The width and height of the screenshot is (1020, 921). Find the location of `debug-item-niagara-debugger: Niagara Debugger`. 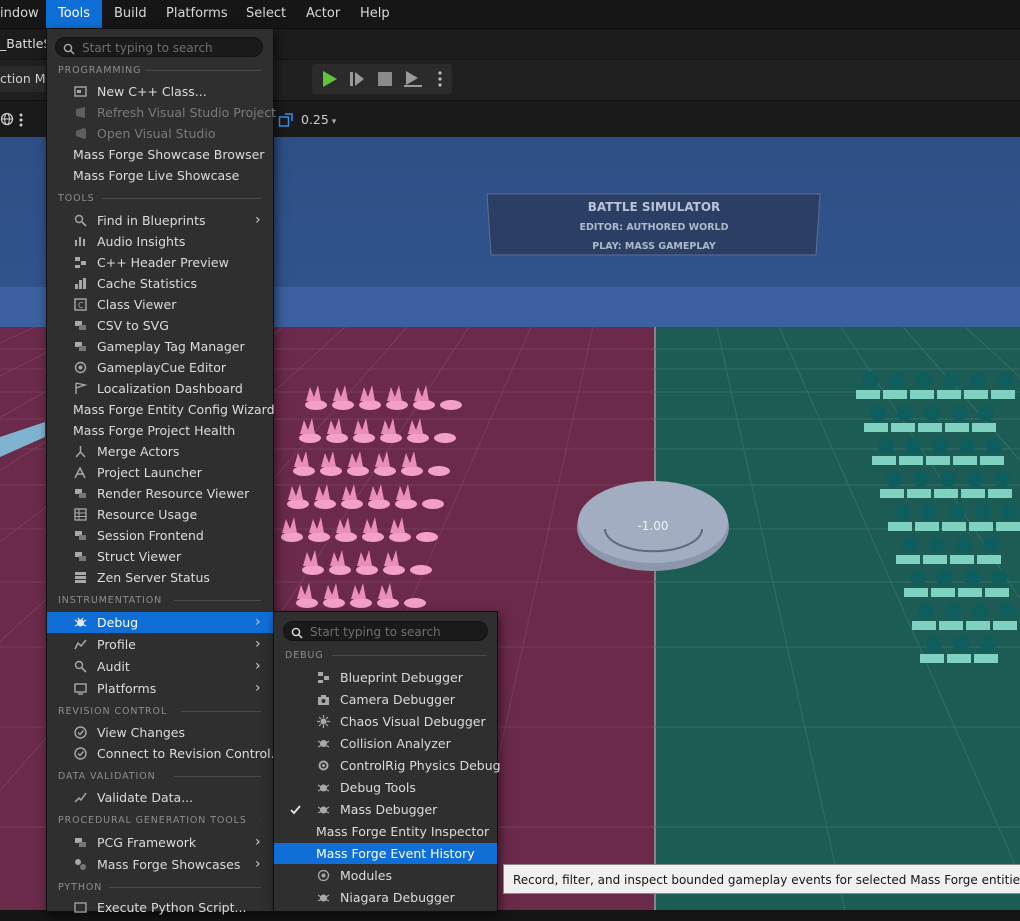

debug-item-niagara-debugger: Niagara Debugger is located at coordinates (385, 897).